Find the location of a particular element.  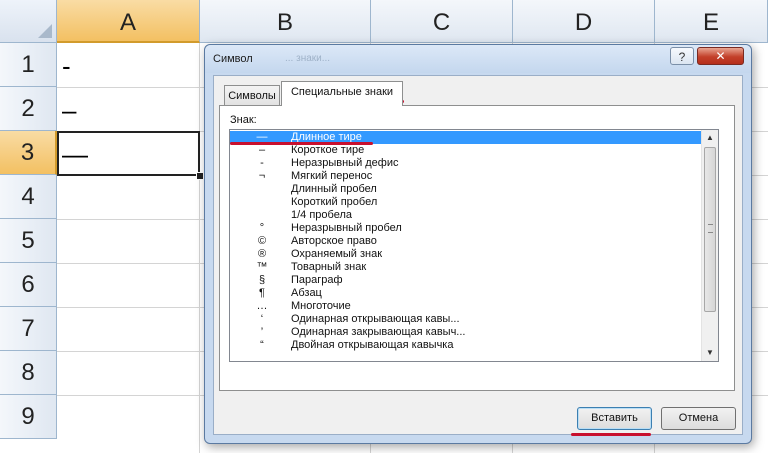

list-item-symbol: ° is located at coordinates (262, 228).